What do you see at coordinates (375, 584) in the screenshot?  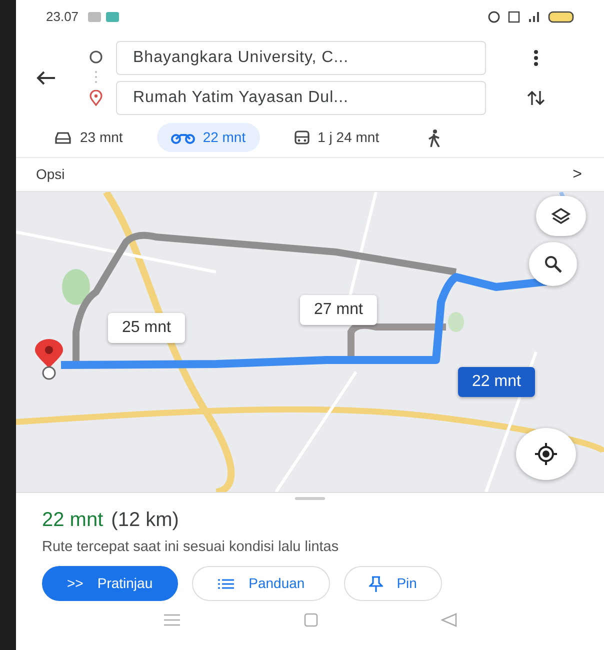 I see `pushpin-icon` at bounding box center [375, 584].